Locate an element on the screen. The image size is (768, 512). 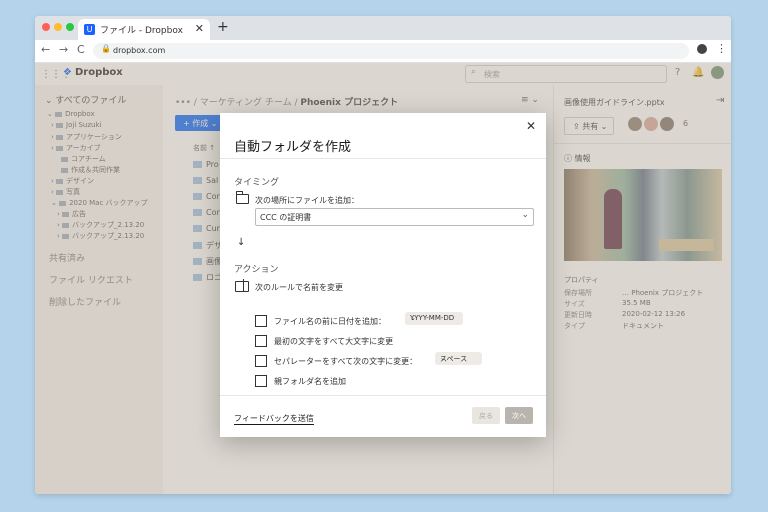
option-capitalize: 最初の文字をすべて大文字に変更 is located at coordinates (375, 342).